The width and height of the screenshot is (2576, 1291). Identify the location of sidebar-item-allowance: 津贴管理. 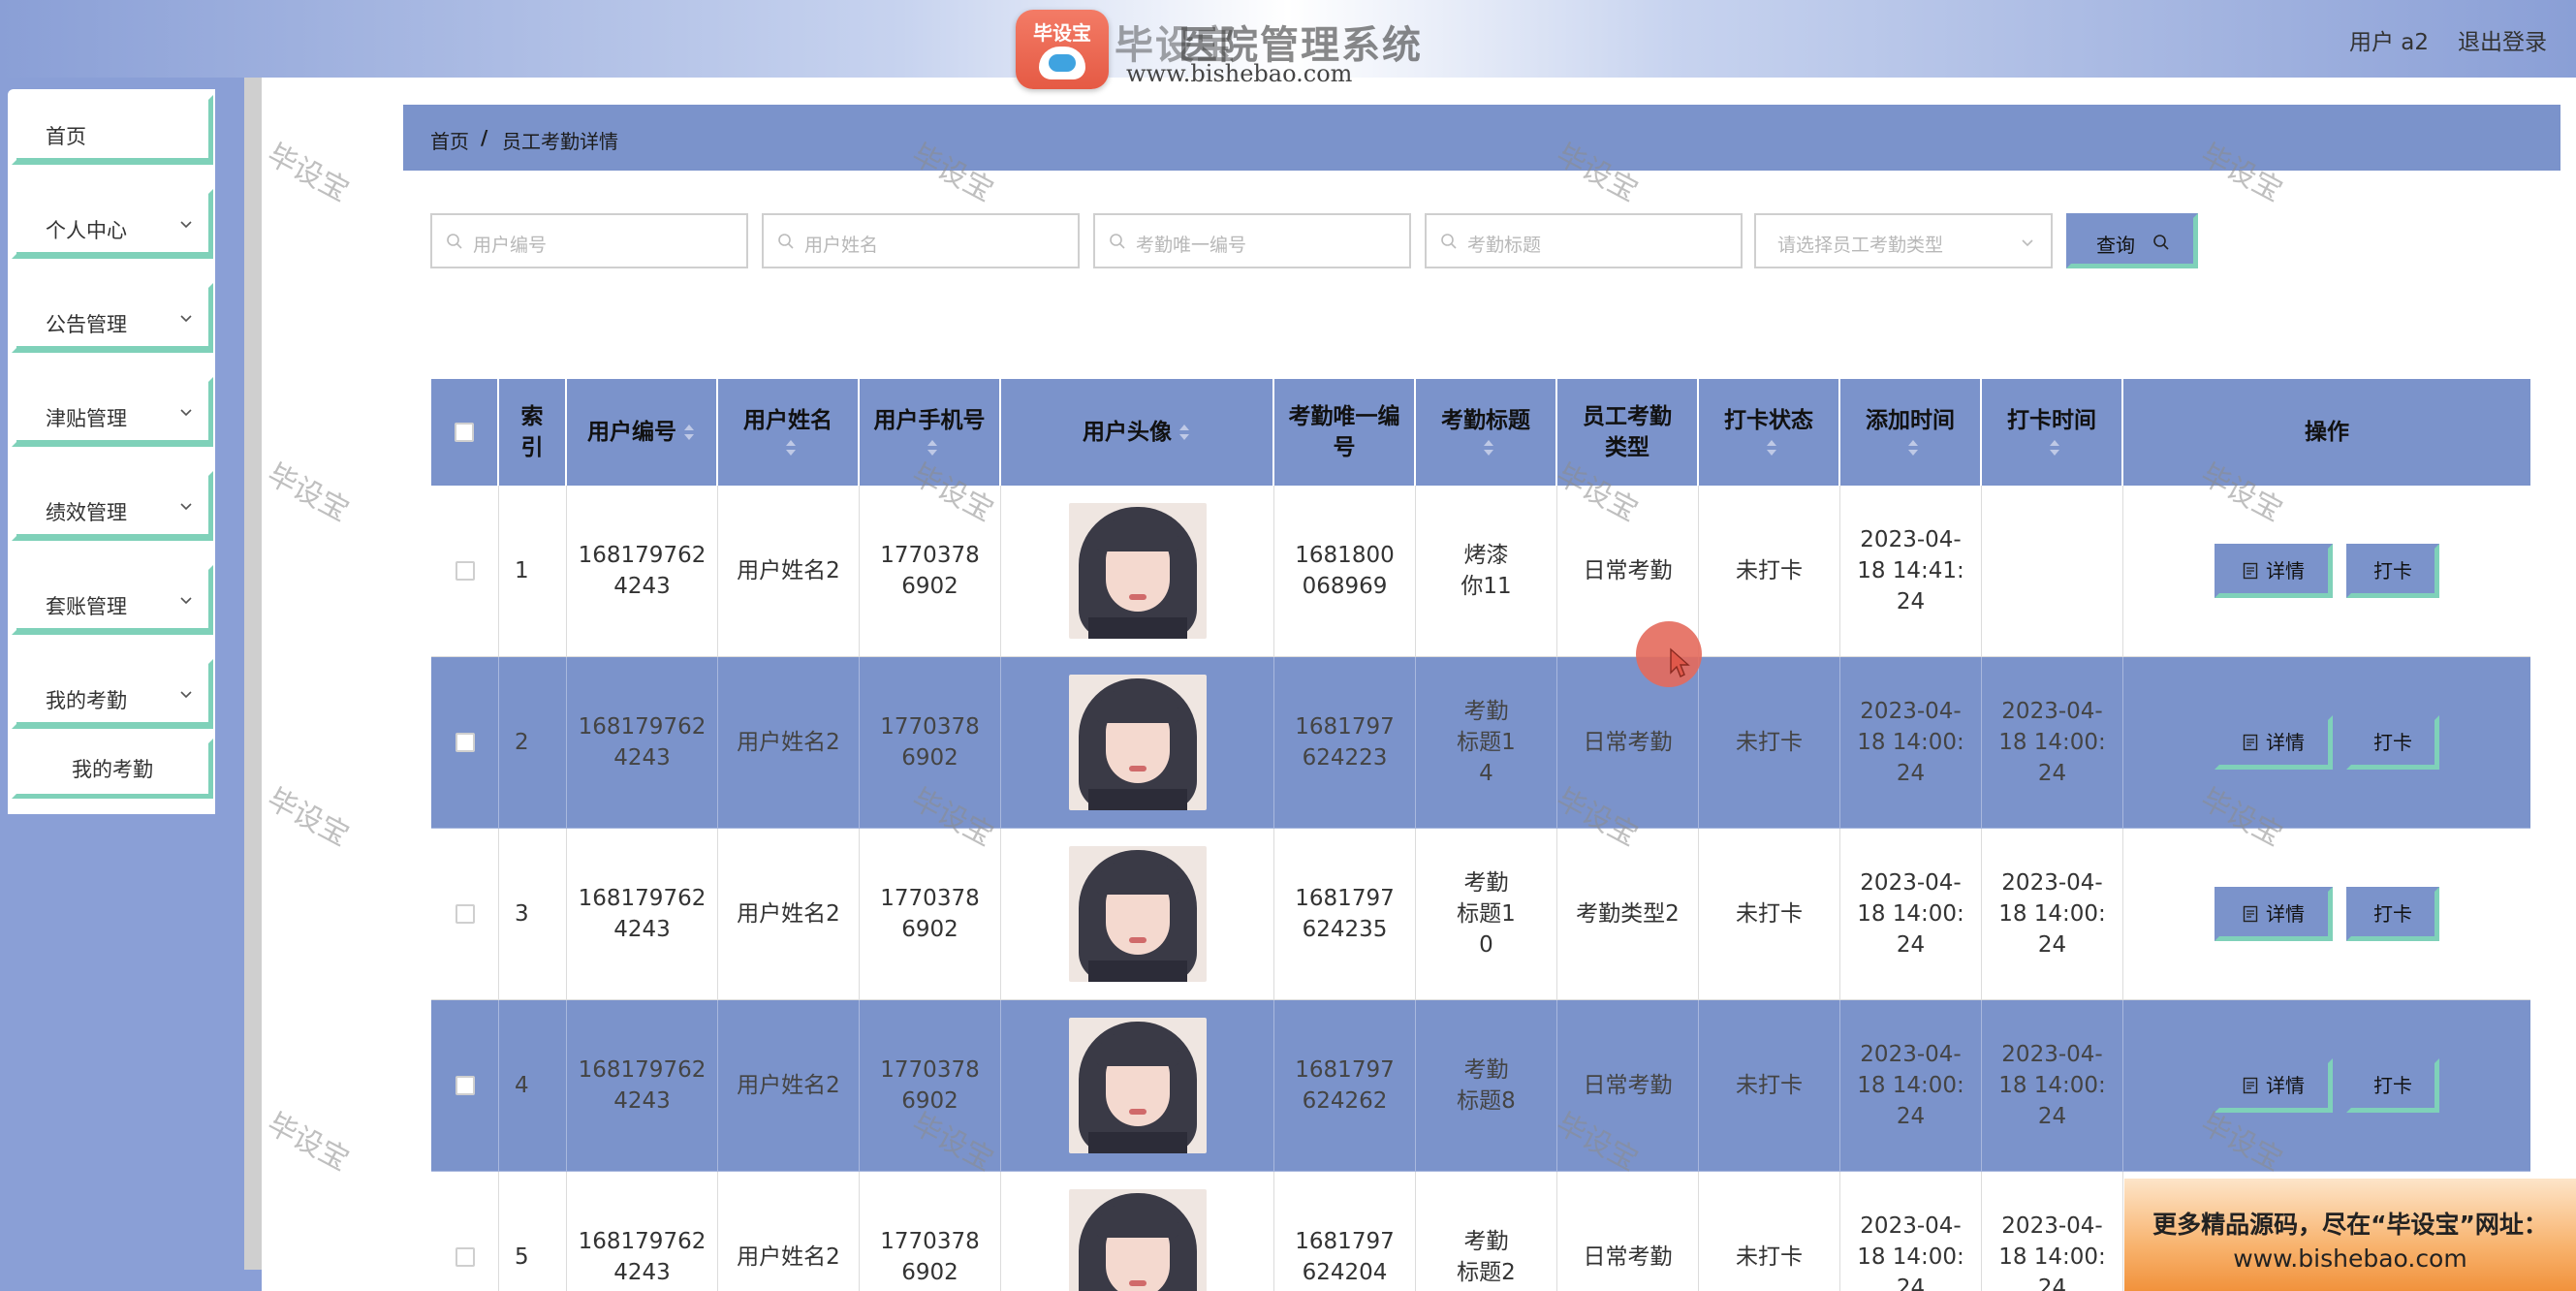
(112, 412).